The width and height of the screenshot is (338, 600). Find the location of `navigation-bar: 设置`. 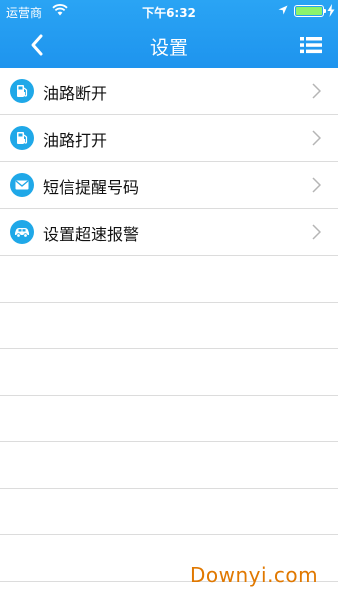

navigation-bar: 设置 is located at coordinates (169, 45).